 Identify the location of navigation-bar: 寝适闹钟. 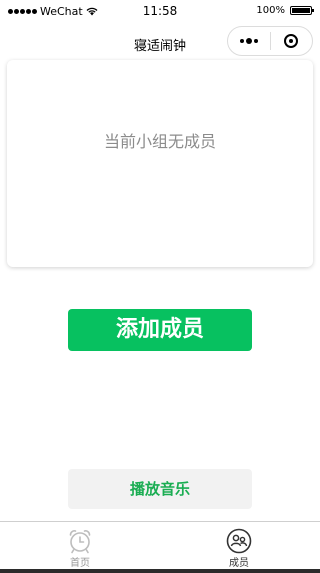
(160, 44).